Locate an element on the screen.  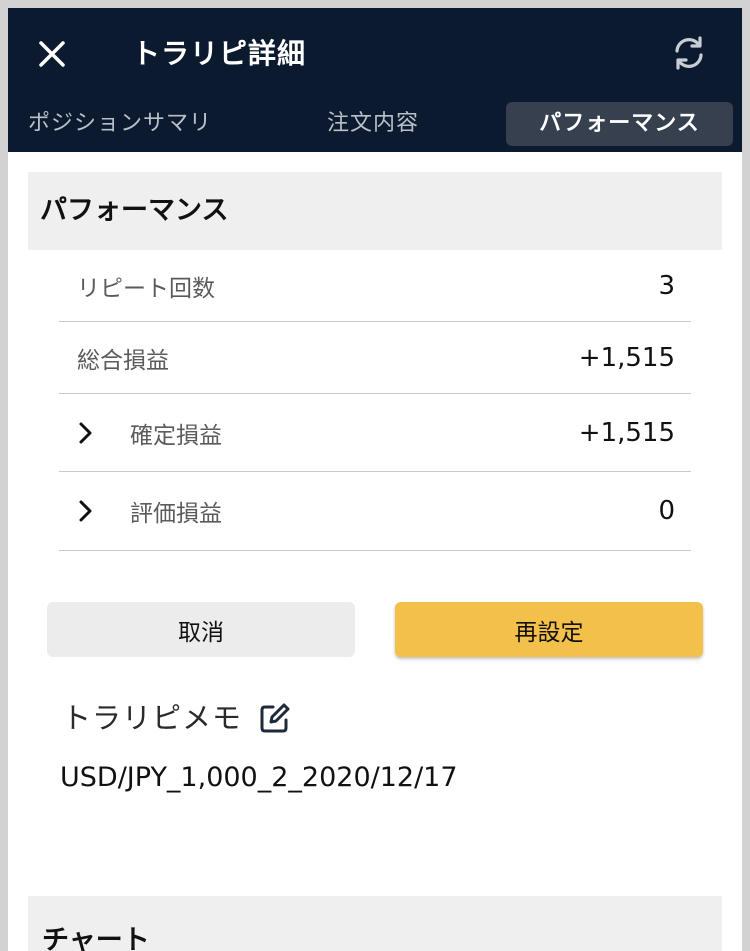
unrealized-pnl-row: 評価損益 0 is located at coordinates (375, 511).